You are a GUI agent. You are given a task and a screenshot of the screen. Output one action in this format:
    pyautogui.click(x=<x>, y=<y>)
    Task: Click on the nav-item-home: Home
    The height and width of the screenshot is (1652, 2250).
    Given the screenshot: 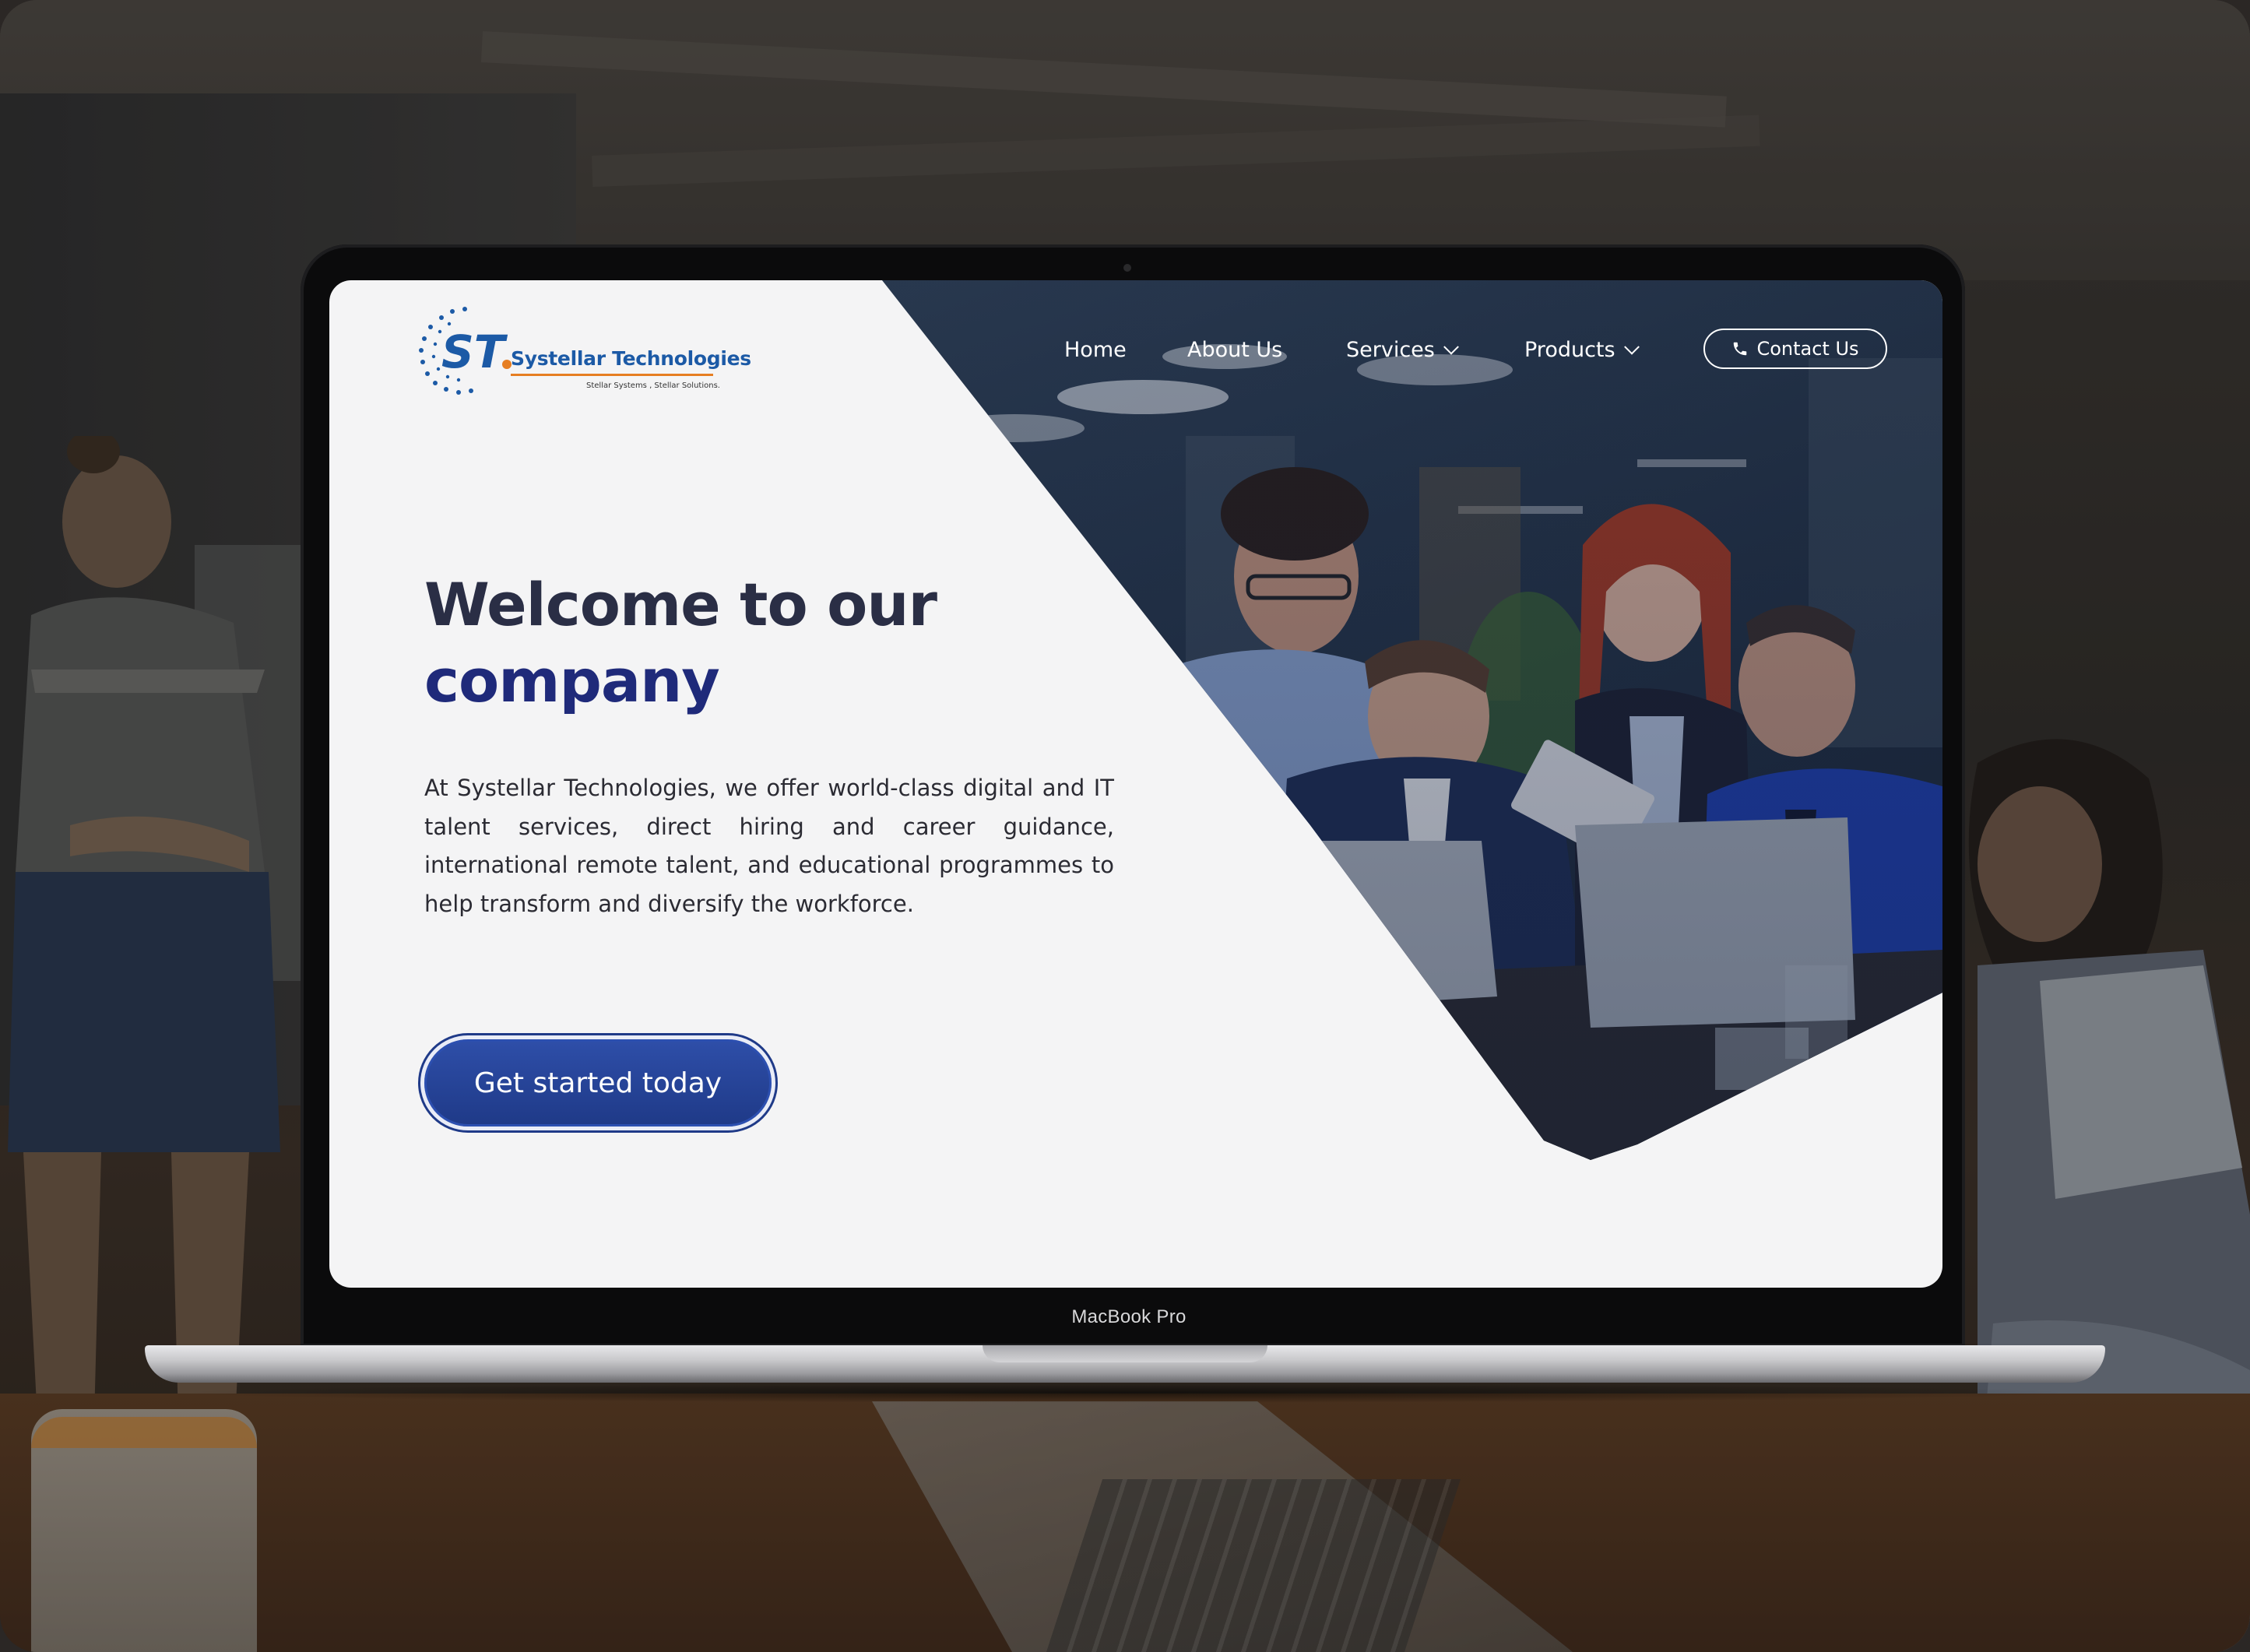 What is the action you would take?
    pyautogui.click(x=1095, y=350)
    